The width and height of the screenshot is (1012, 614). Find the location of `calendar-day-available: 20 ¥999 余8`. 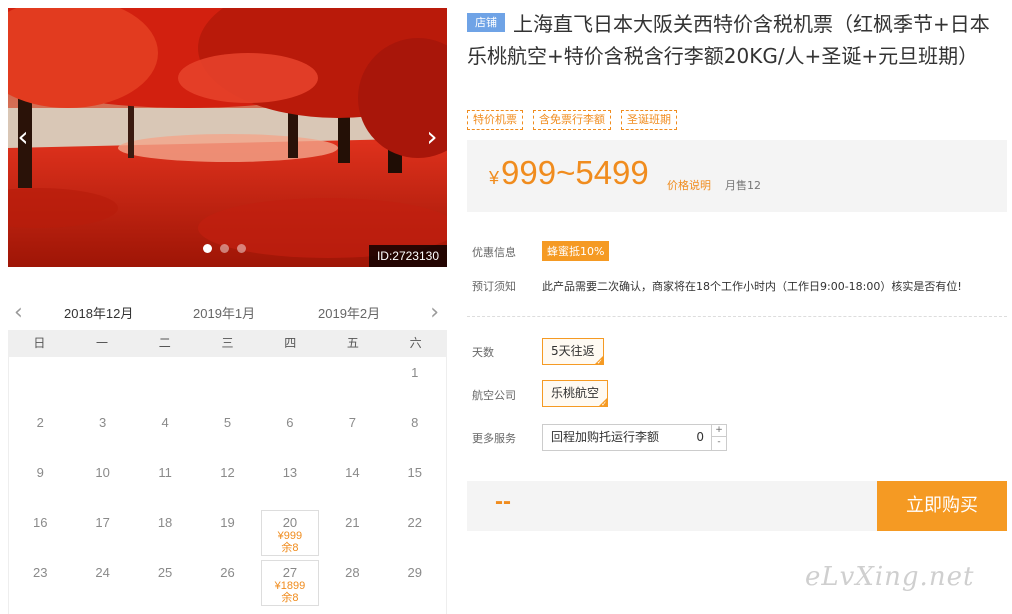

calendar-day-available: 20 ¥999 余8 is located at coordinates (290, 533).